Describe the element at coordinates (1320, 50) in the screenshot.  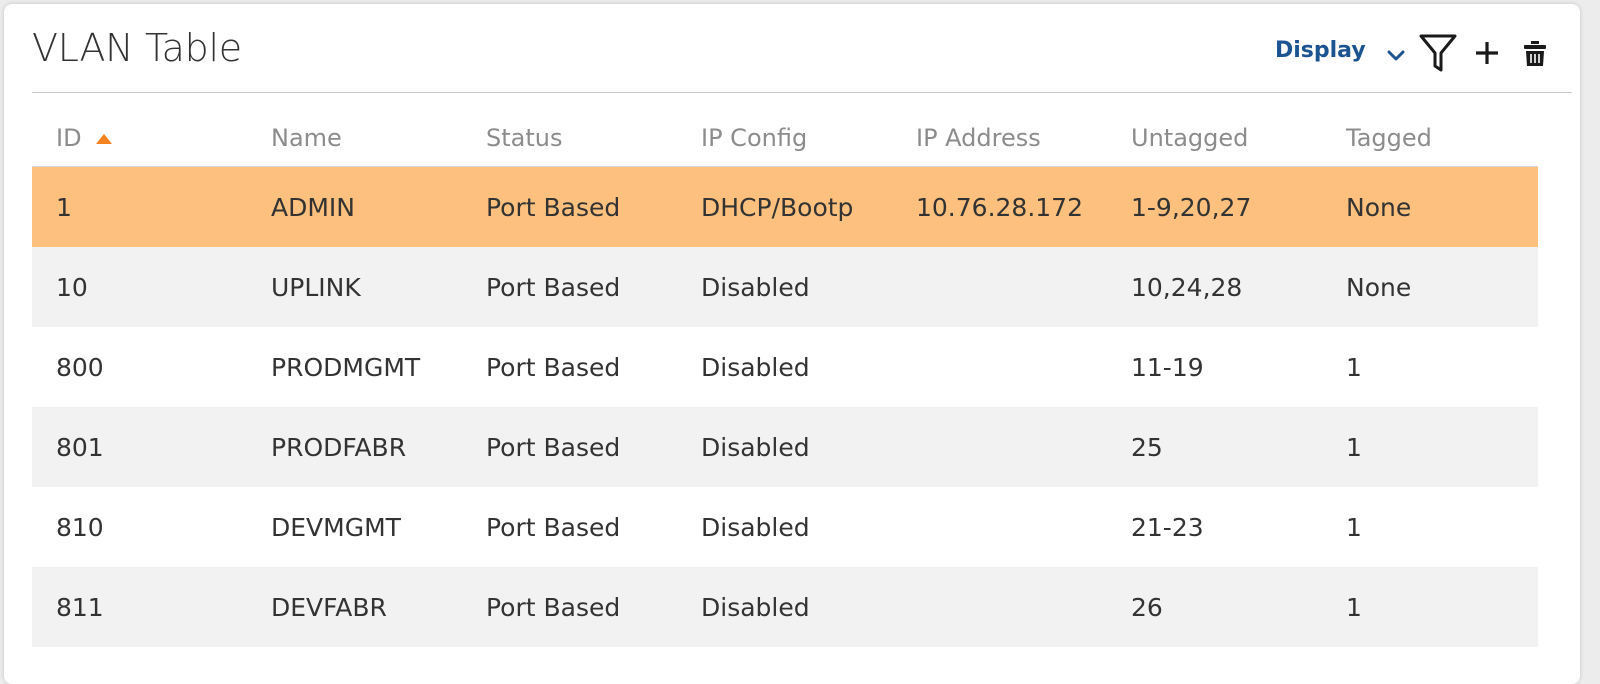
I see `display-label: Display` at that location.